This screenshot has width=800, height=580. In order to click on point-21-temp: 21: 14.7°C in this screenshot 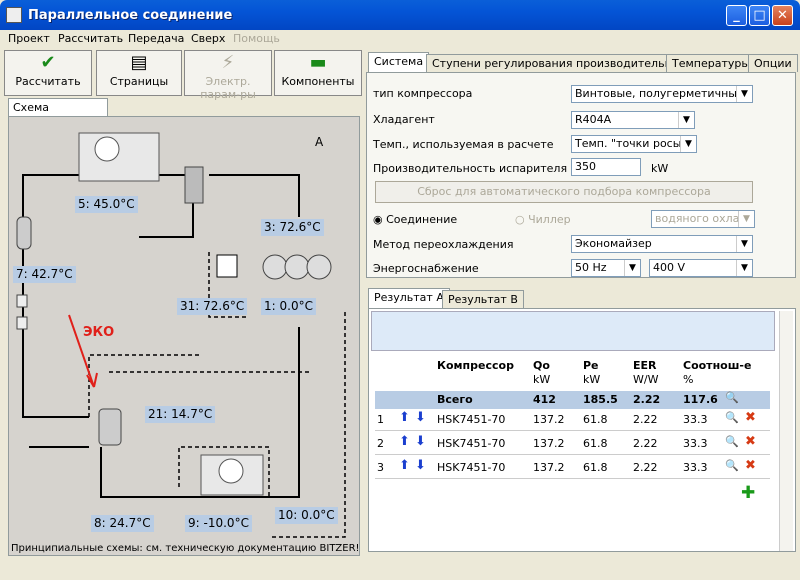, I will do `click(180, 414)`.